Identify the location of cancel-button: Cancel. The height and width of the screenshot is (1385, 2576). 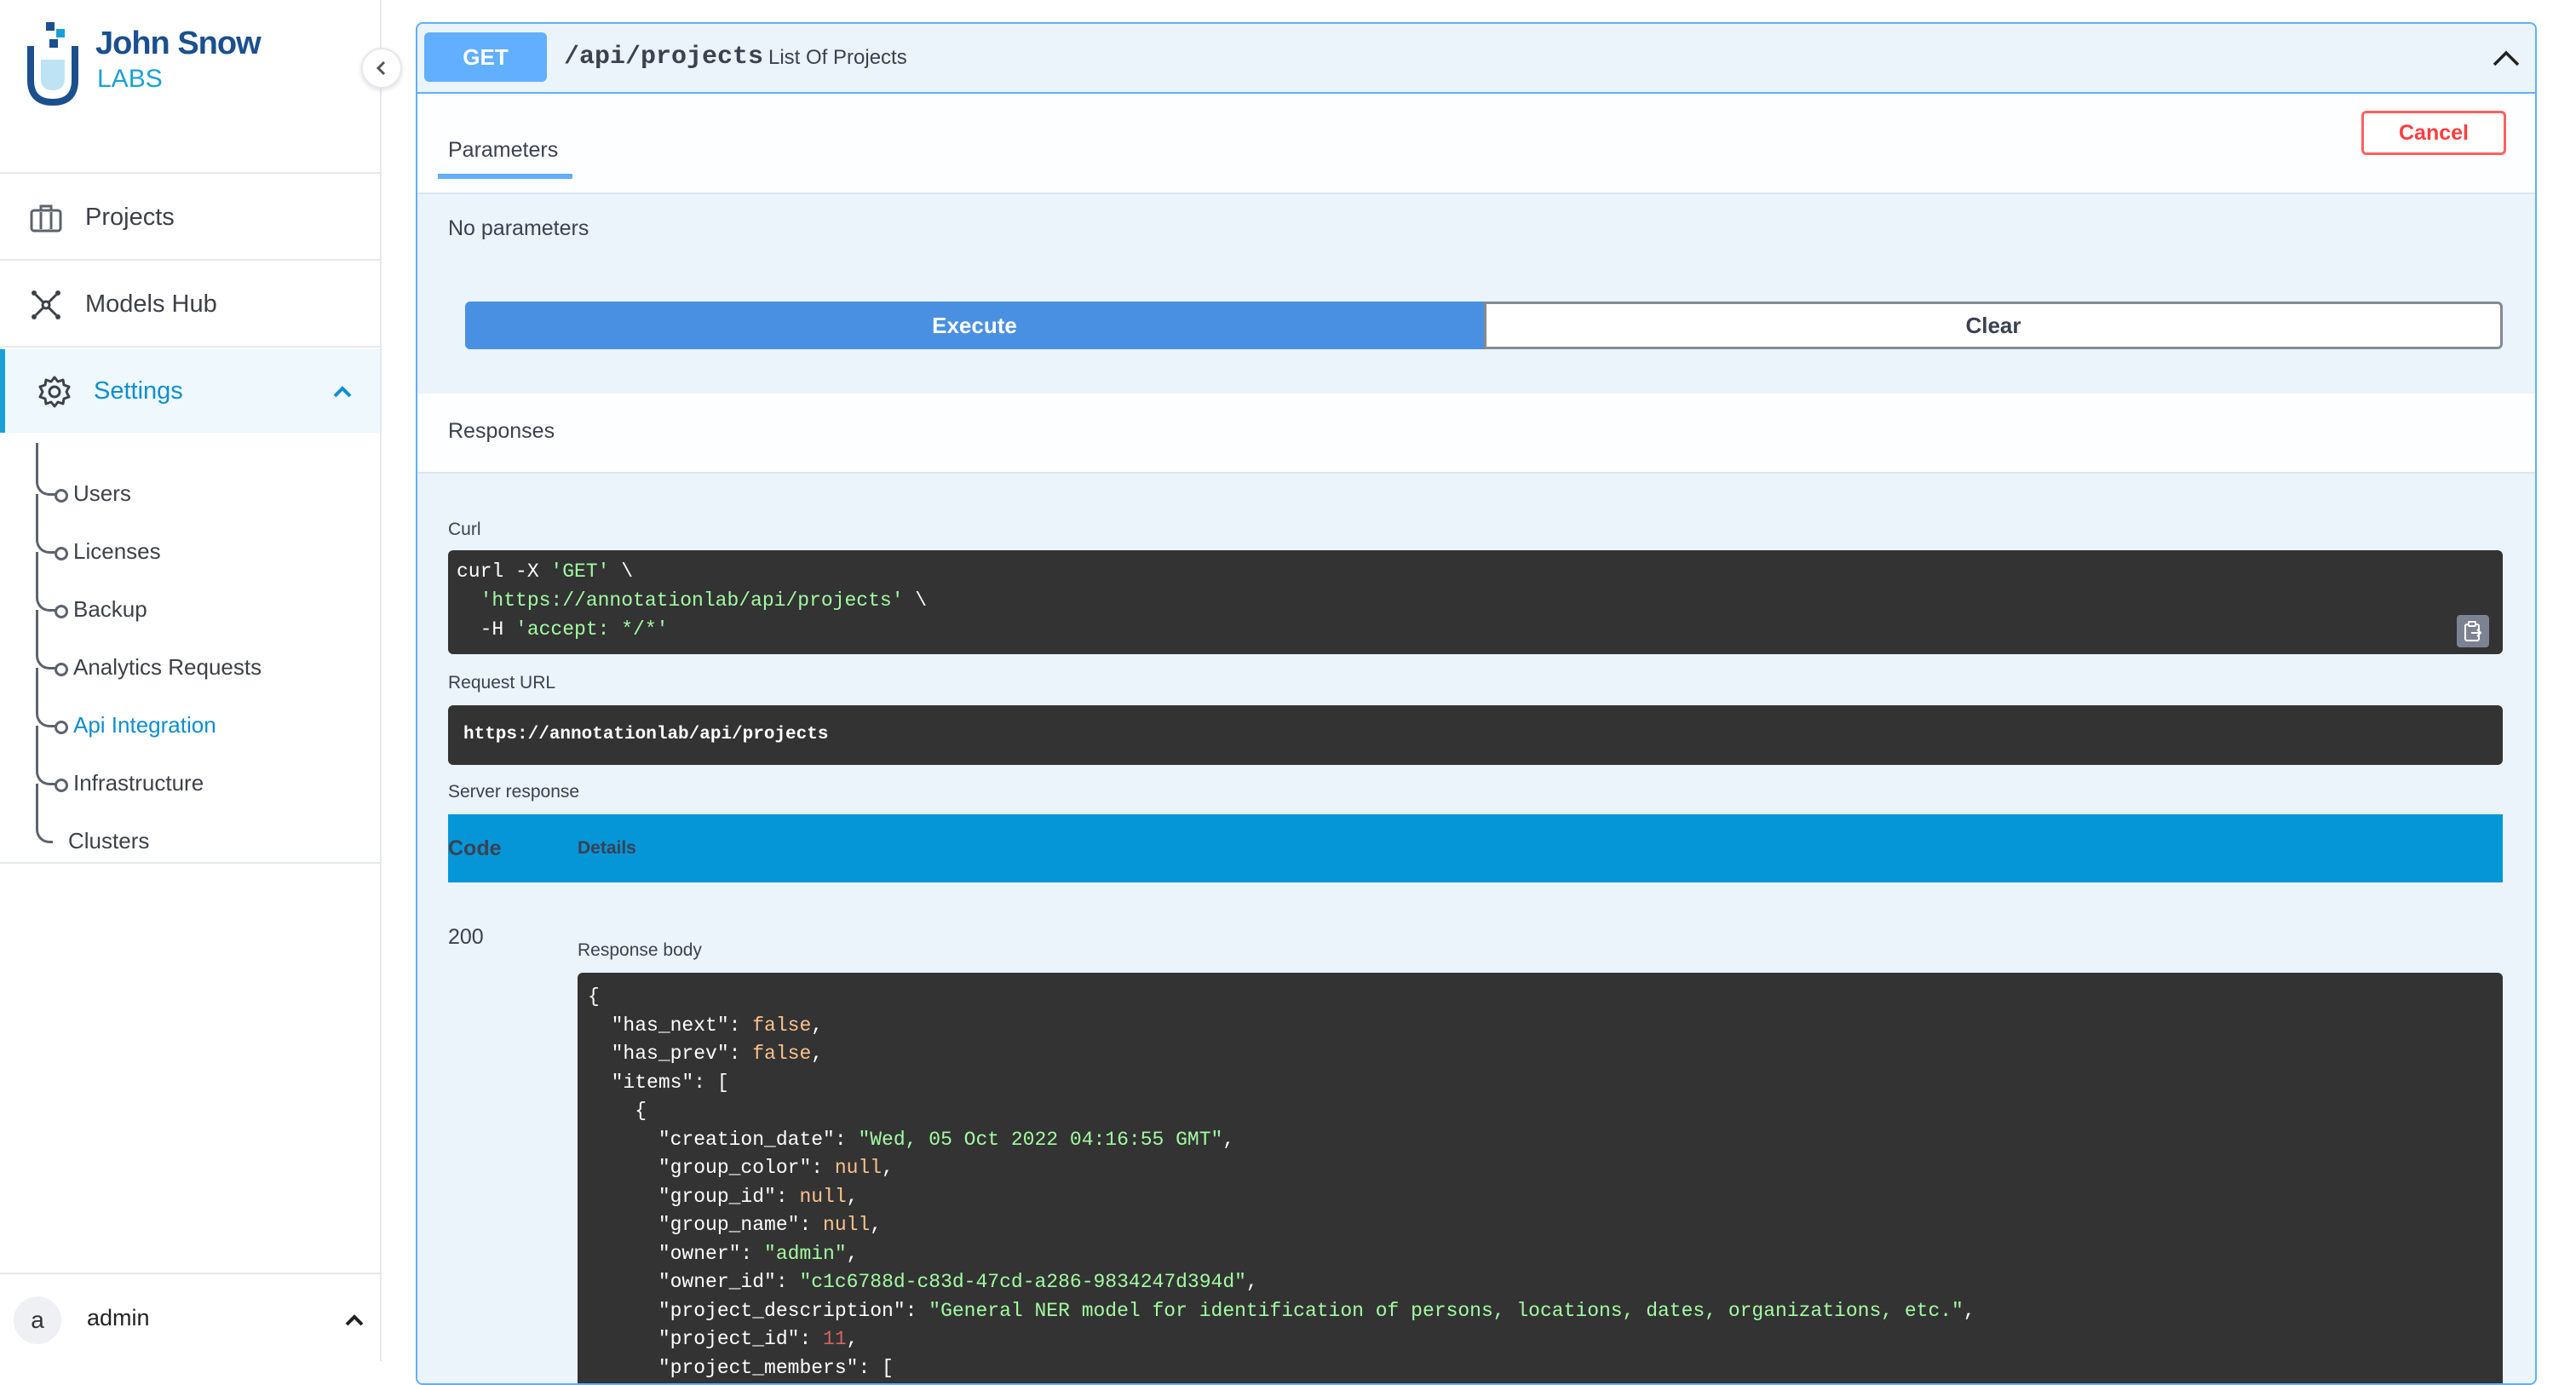
(2433, 133).